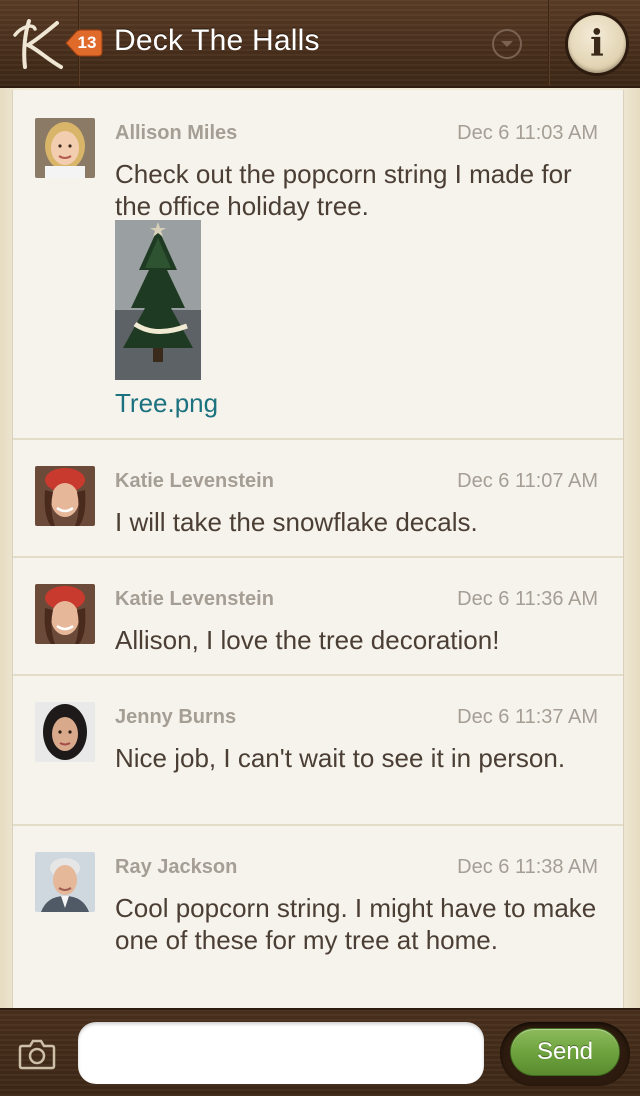 This screenshot has height=1096, width=640. Describe the element at coordinates (217, 40) in the screenshot. I see `conversation-title: Deck The Halls` at that location.